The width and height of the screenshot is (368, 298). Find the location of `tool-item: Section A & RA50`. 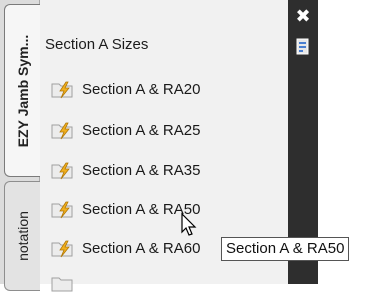

tool-item: Section A & RA50 is located at coordinates (165, 209).